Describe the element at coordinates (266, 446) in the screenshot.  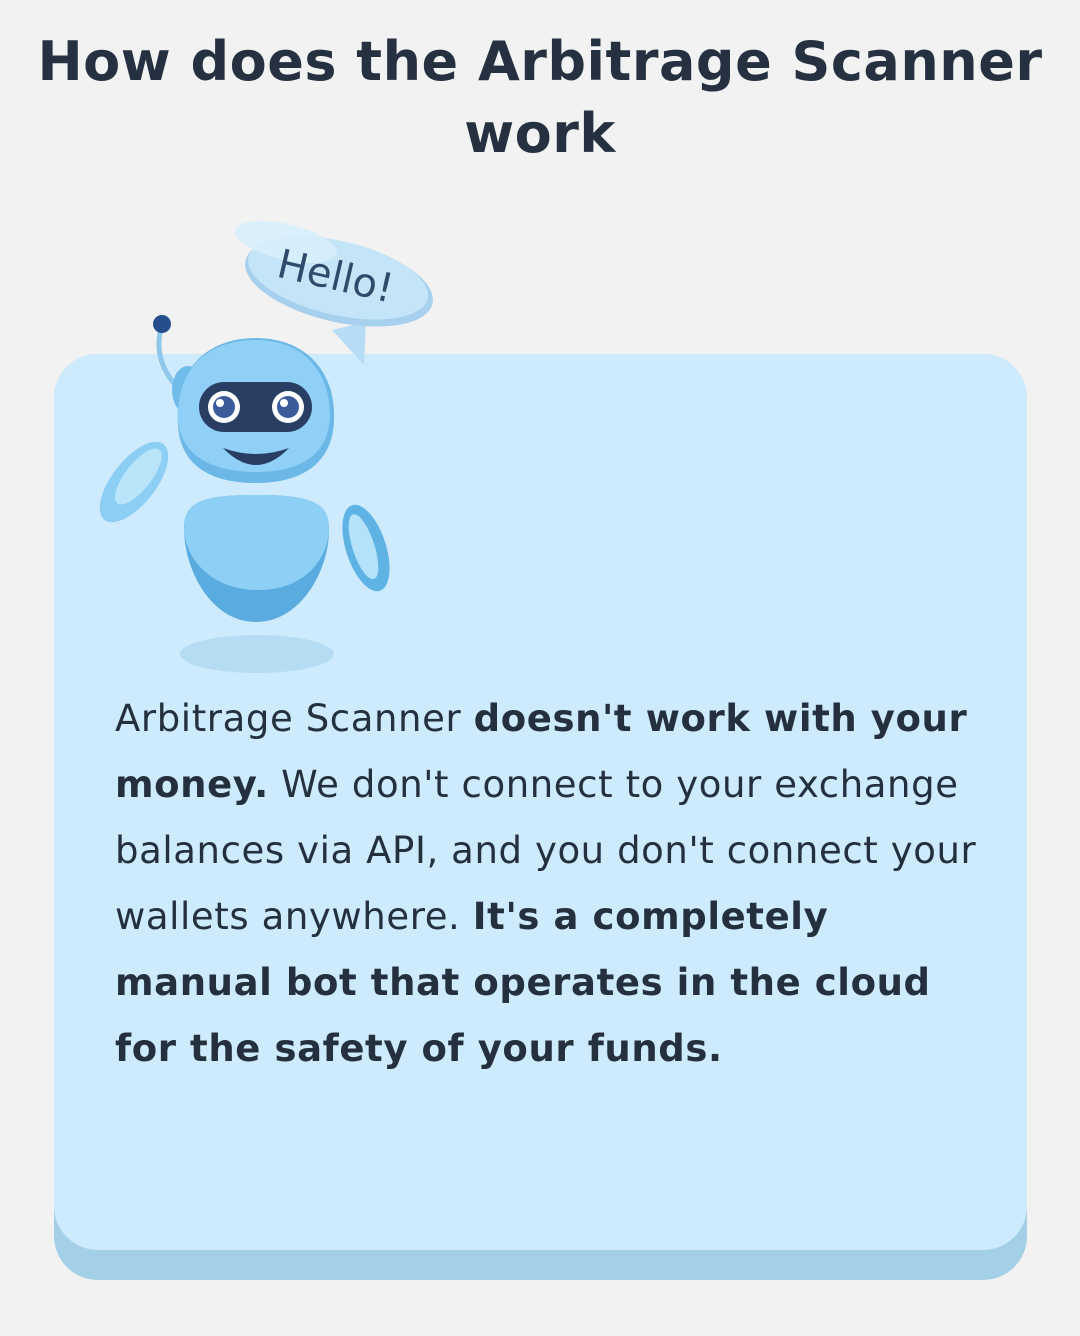
I see `robot-mascot-icon: Hello!` at that location.